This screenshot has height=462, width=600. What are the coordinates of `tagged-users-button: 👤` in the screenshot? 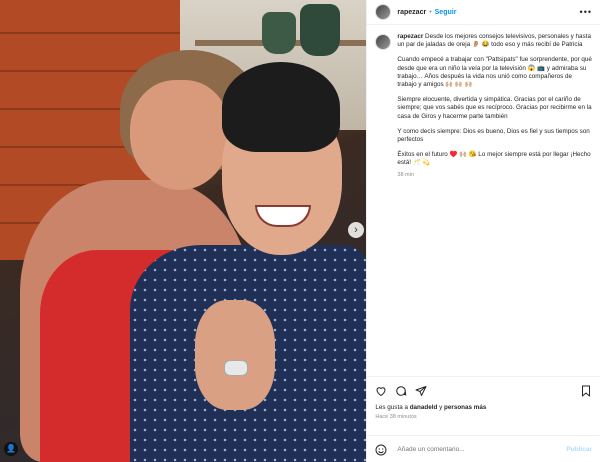 It's located at (11, 449).